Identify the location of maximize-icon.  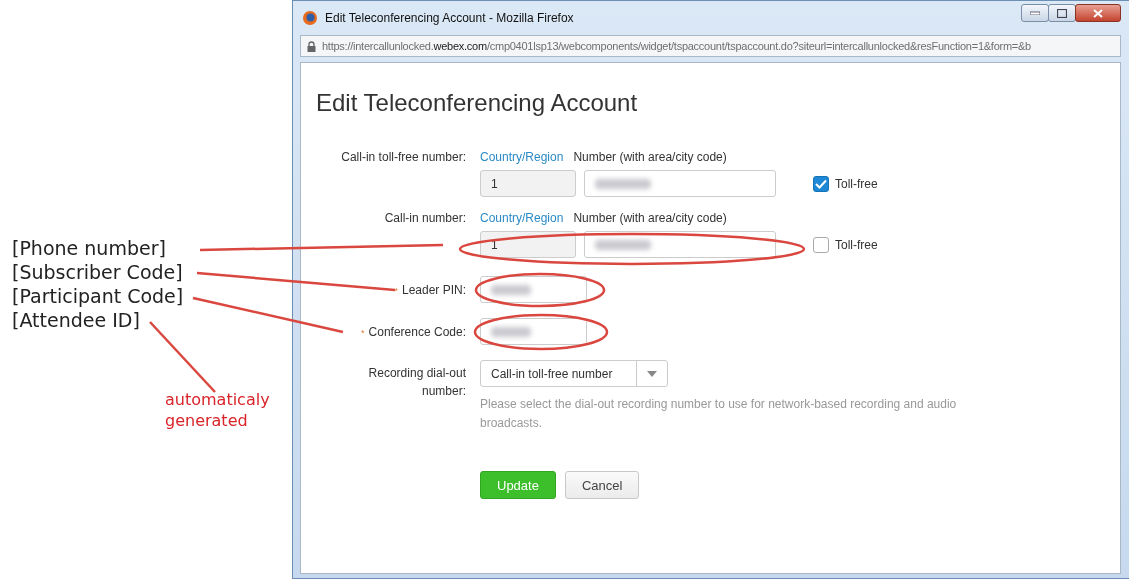
(1062, 13).